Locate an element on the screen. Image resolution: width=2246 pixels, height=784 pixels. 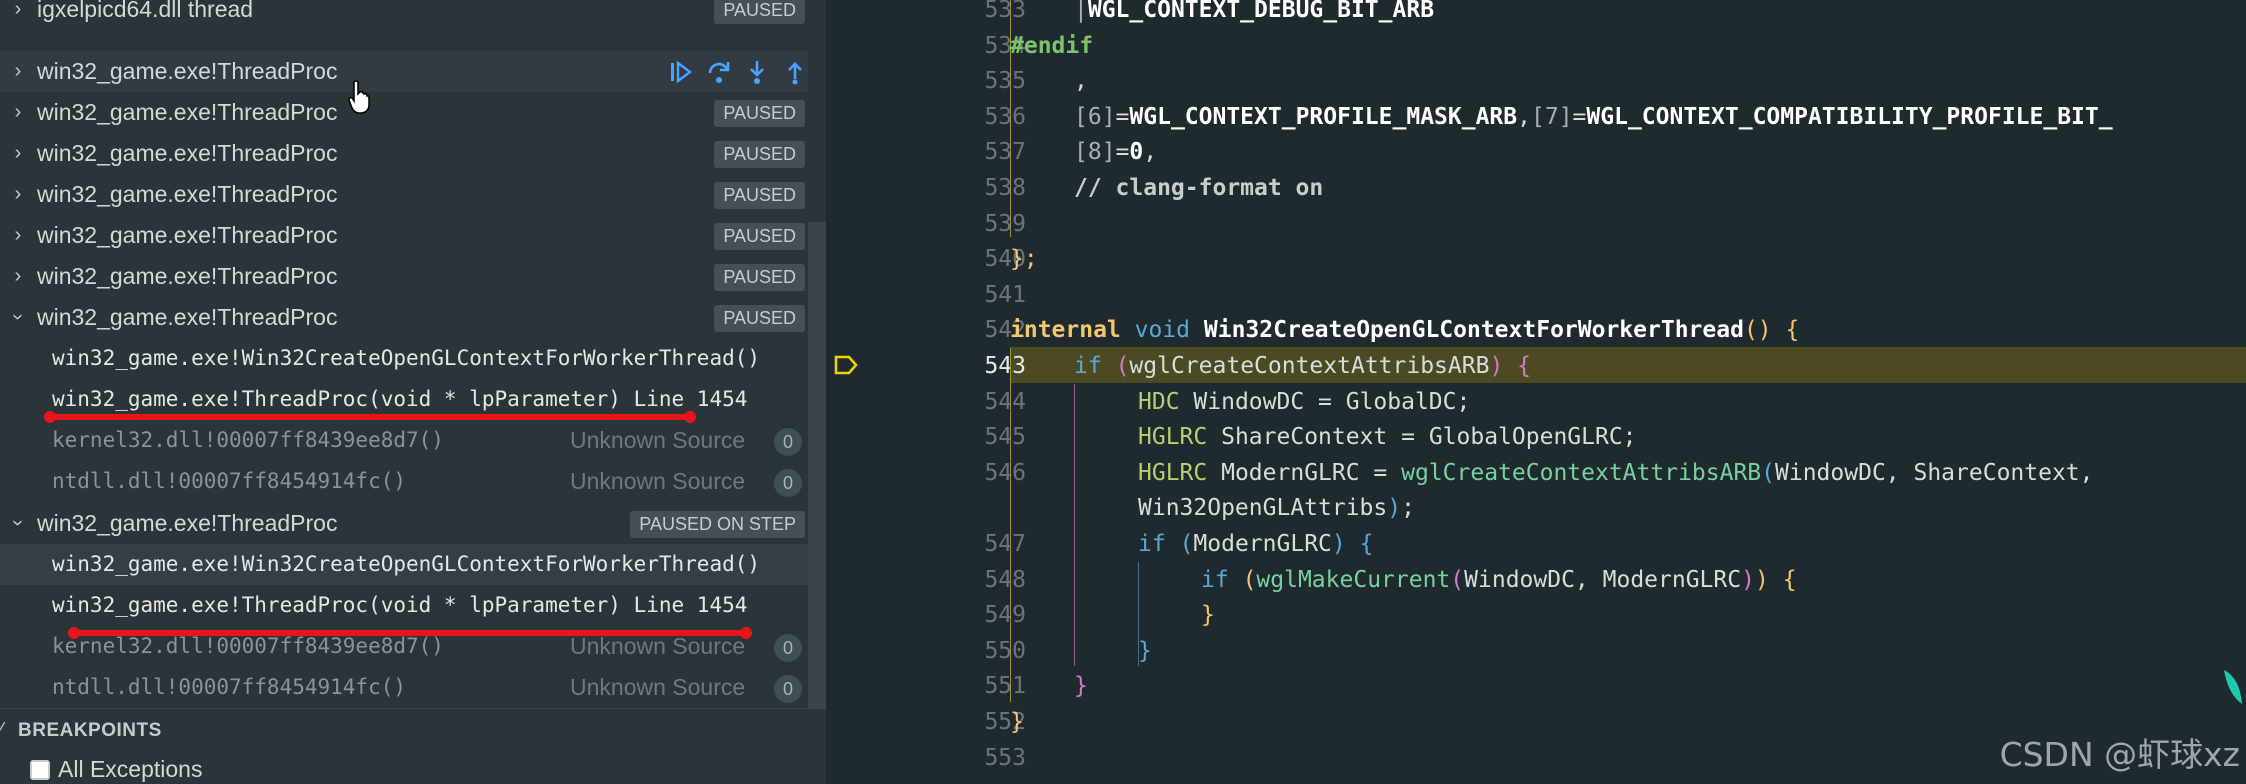
line-number: 549 is located at coordinates (1005, 615).